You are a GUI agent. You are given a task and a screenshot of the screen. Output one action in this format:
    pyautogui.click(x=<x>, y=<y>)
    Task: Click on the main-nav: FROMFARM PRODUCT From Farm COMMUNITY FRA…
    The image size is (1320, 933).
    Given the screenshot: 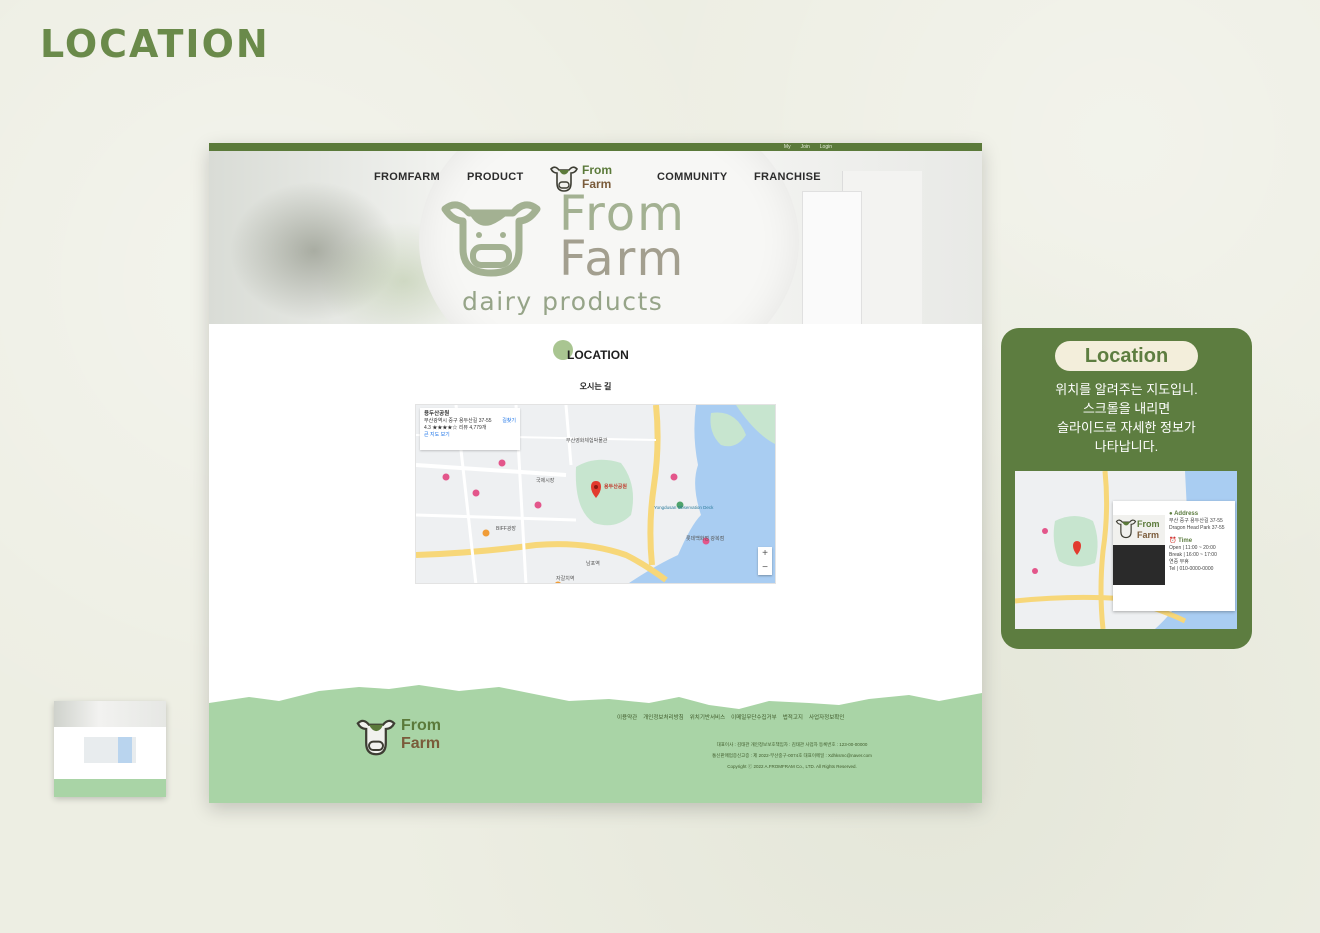 What is the action you would take?
    pyautogui.click(x=595, y=177)
    